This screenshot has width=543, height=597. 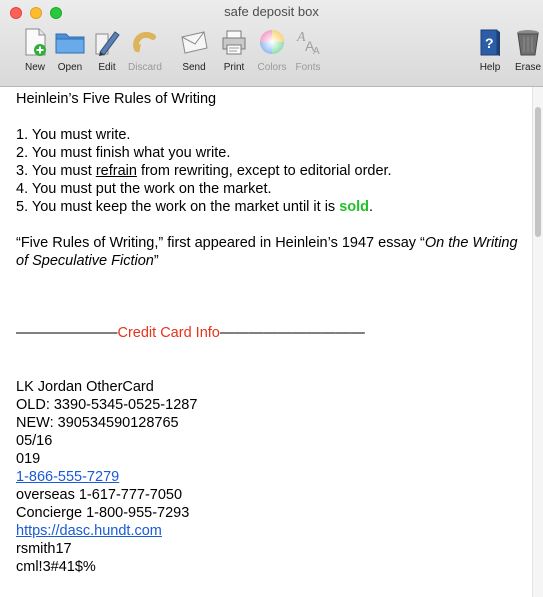 I want to click on username: rsmith17, so click(x=44, y=549).